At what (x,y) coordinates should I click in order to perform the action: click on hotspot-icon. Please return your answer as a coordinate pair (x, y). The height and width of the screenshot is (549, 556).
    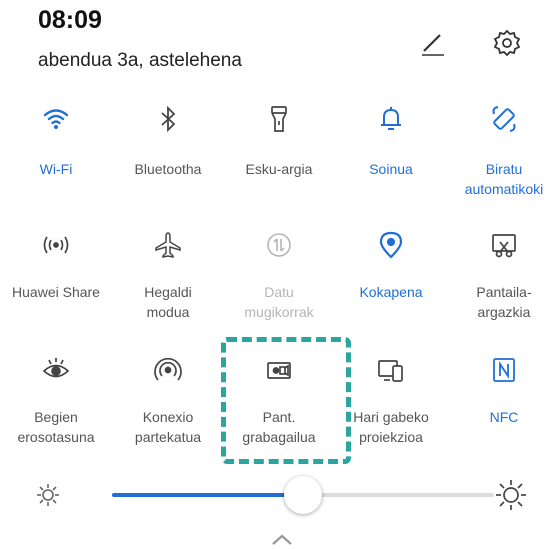
    Looking at the image, I should click on (168, 369).